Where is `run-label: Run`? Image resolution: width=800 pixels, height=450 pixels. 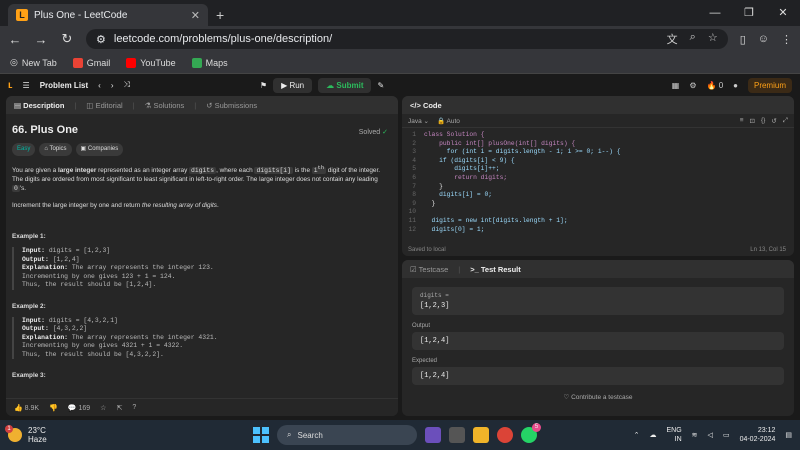 run-label: Run is located at coordinates (297, 85).